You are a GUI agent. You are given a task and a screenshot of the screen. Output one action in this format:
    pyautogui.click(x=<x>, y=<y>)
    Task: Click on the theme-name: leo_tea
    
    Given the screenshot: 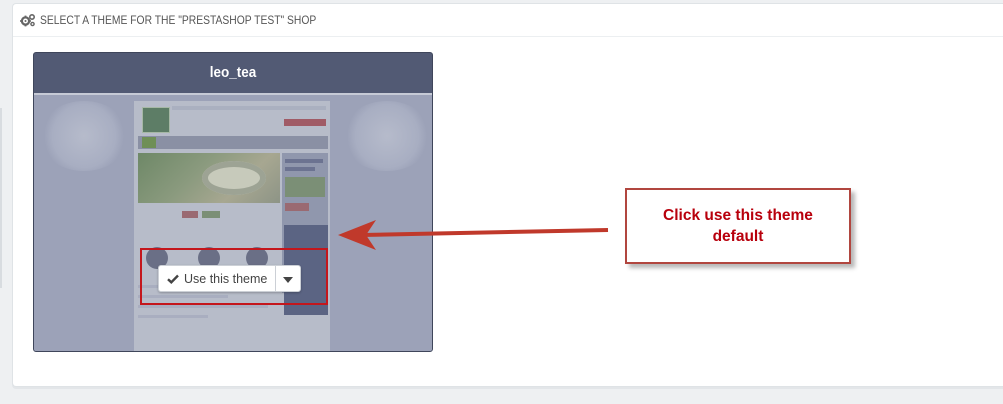 What is the action you would take?
    pyautogui.click(x=233, y=72)
    